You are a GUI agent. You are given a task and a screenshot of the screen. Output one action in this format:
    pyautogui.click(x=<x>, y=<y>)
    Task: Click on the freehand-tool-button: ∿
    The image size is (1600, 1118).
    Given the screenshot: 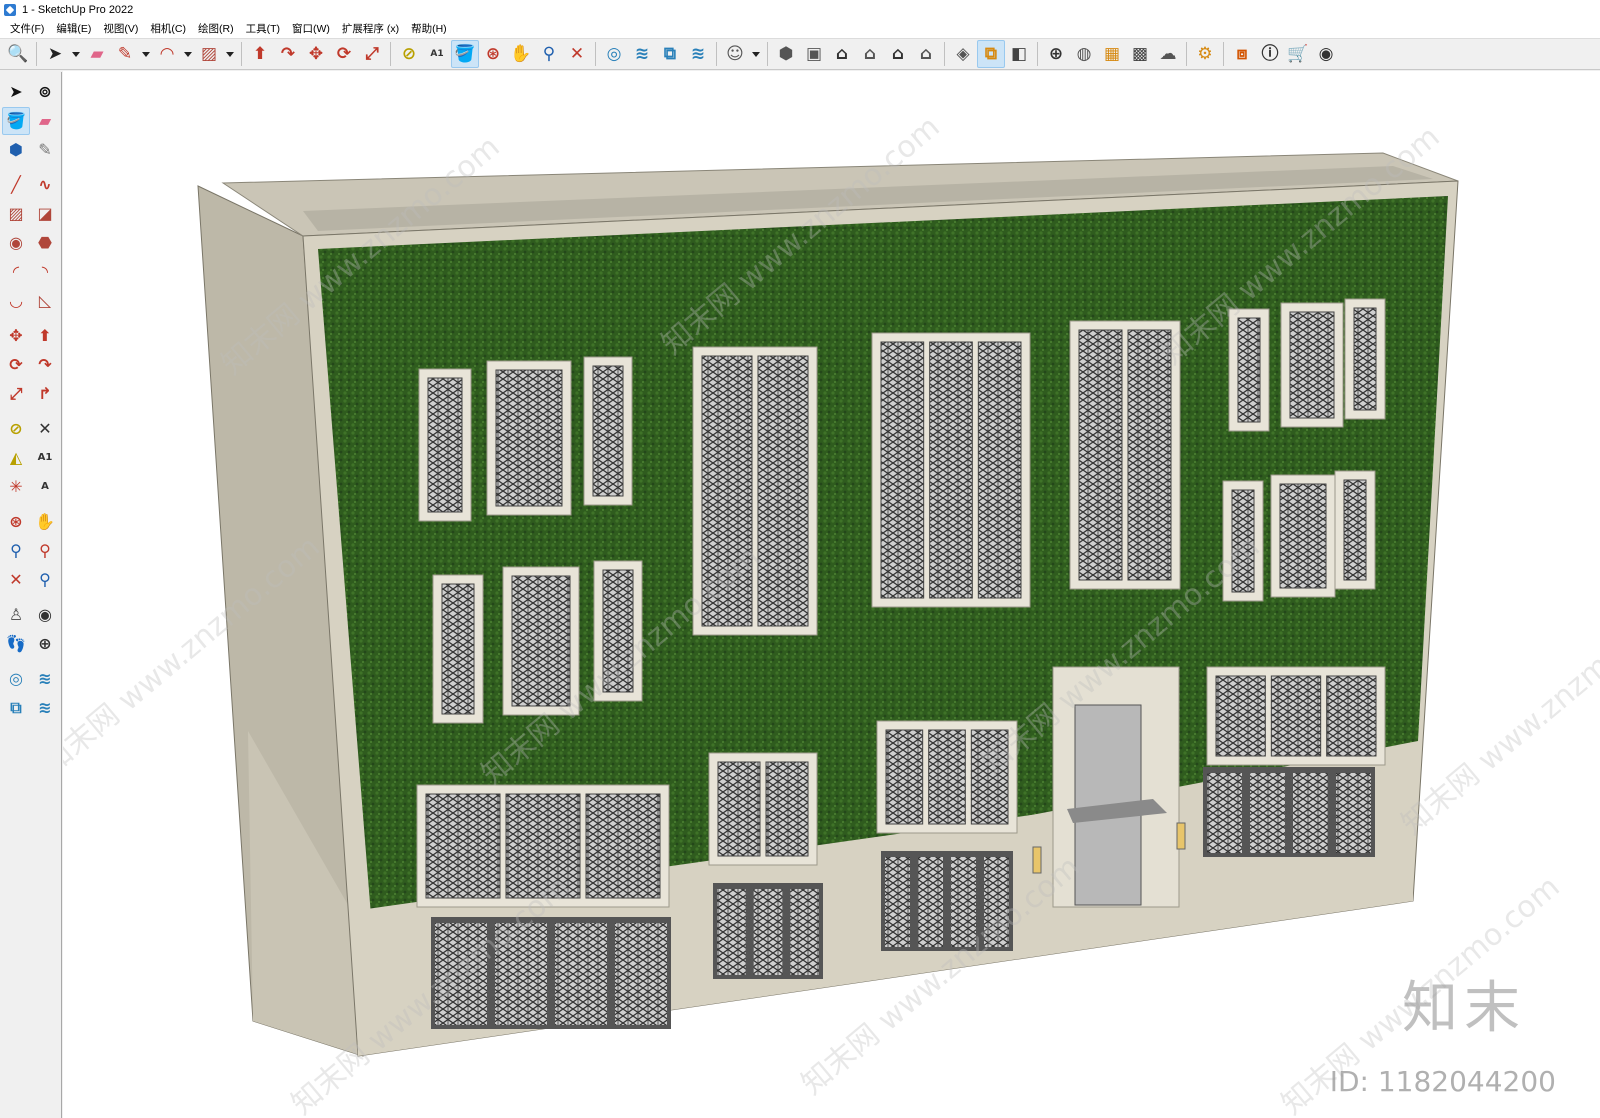 What is the action you would take?
    pyautogui.click(x=45, y=185)
    